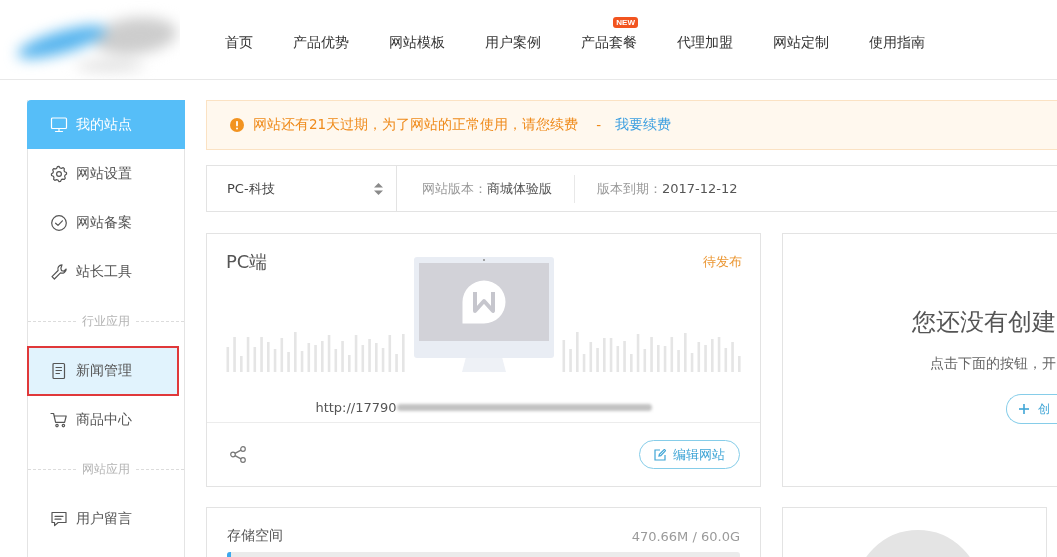  Describe the element at coordinates (106, 174) in the screenshot. I see `sidebar-item: 网站设置` at that location.